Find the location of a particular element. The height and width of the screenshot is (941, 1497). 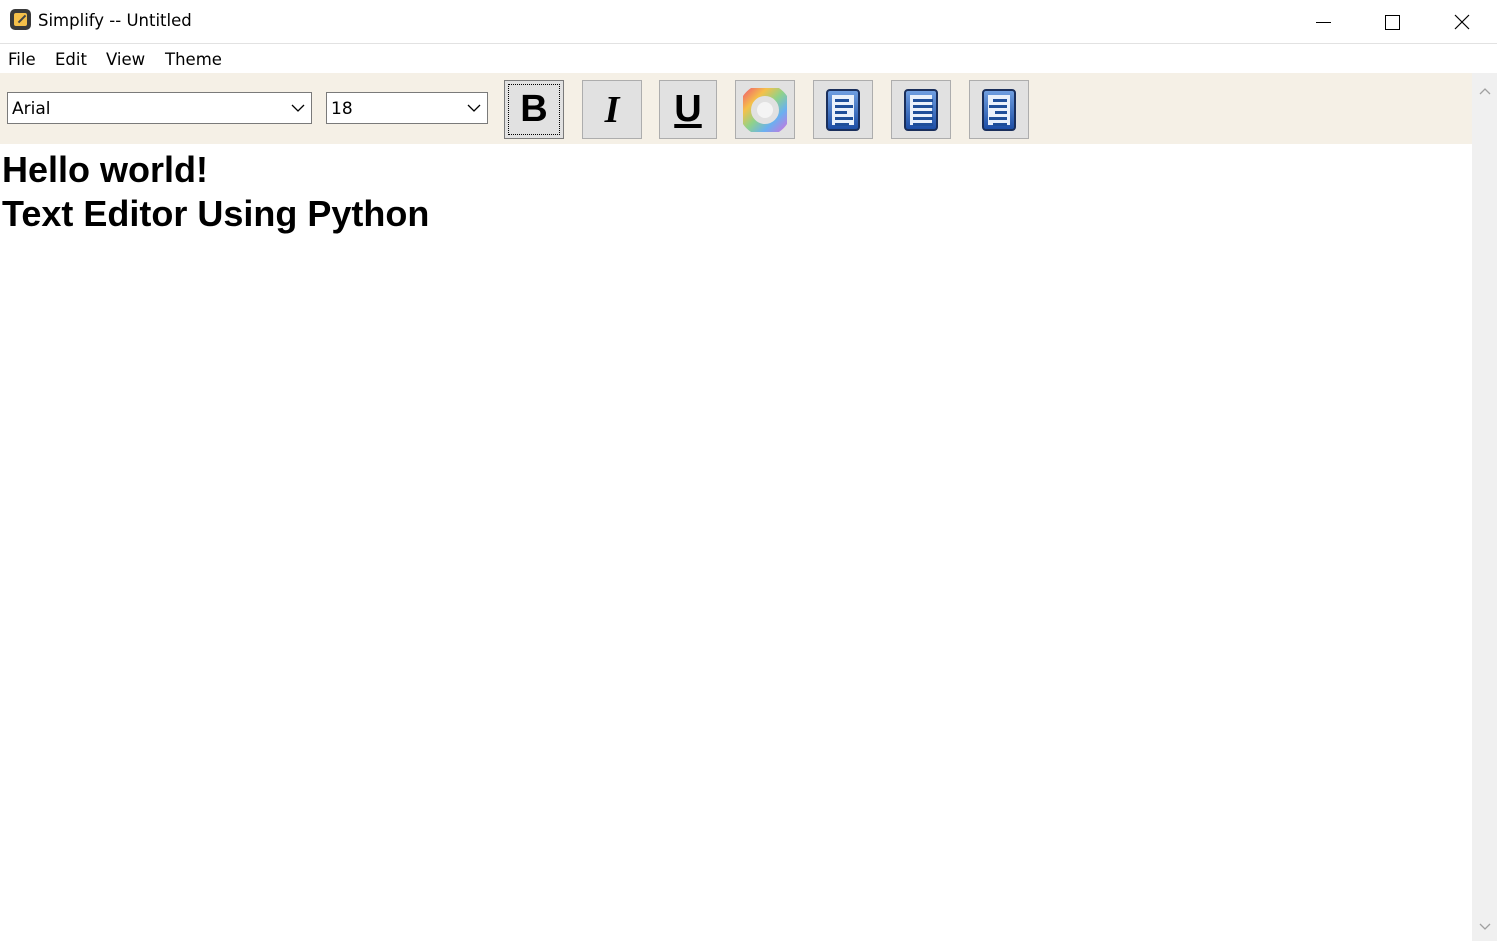

align-center-icon is located at coordinates (921, 109).